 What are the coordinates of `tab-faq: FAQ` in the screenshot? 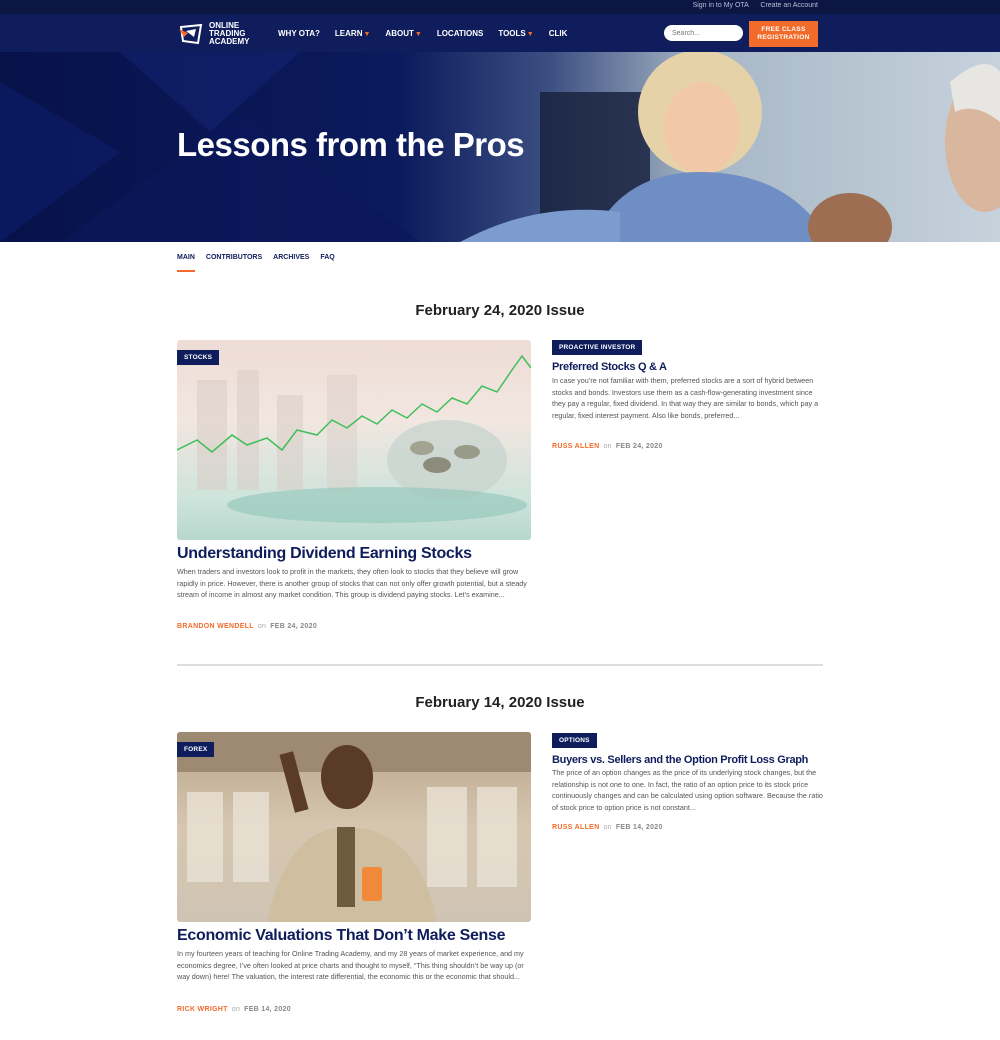 It's located at (327, 263).